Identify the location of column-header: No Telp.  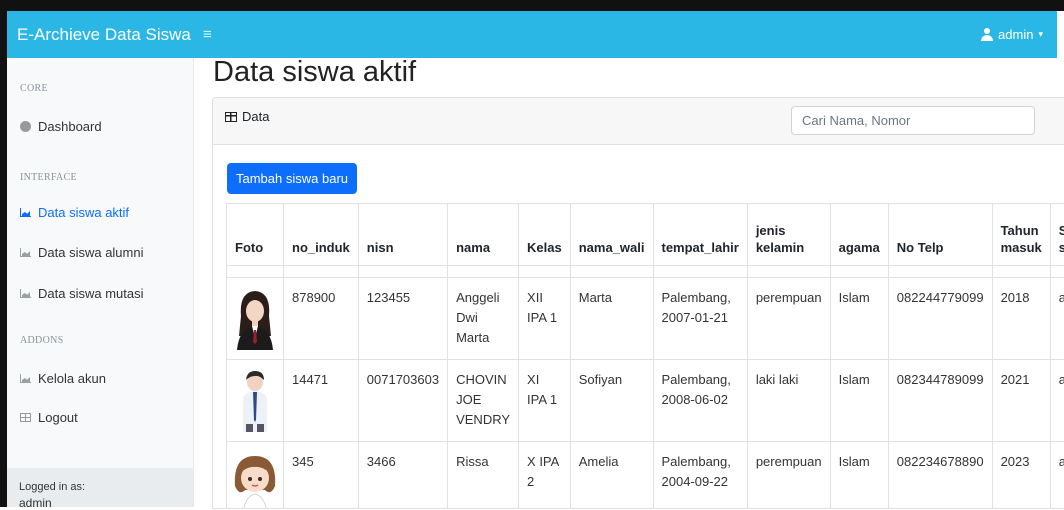
(940, 235).